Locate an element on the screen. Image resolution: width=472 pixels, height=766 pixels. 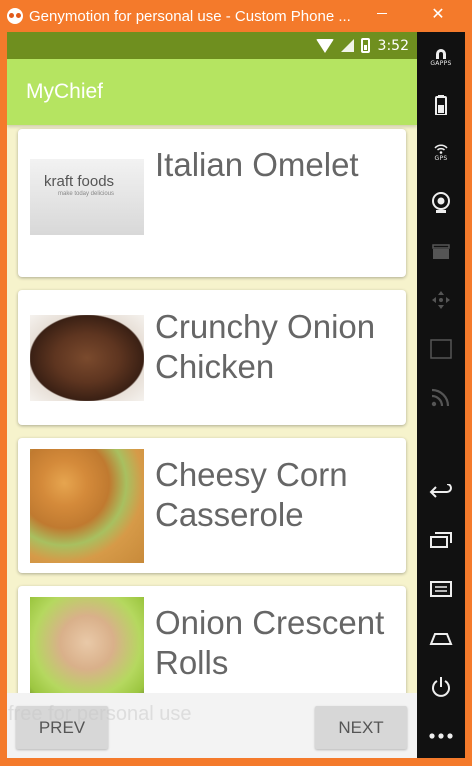
wifi-icon is located at coordinates (324, 45).